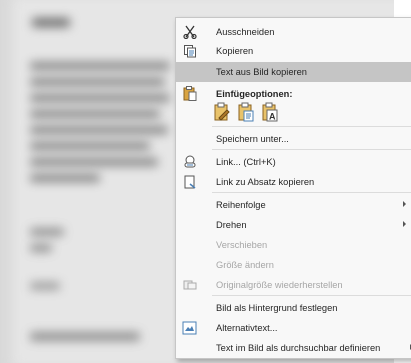  I want to click on menu-item-rotate: Drehen, so click(293, 224).